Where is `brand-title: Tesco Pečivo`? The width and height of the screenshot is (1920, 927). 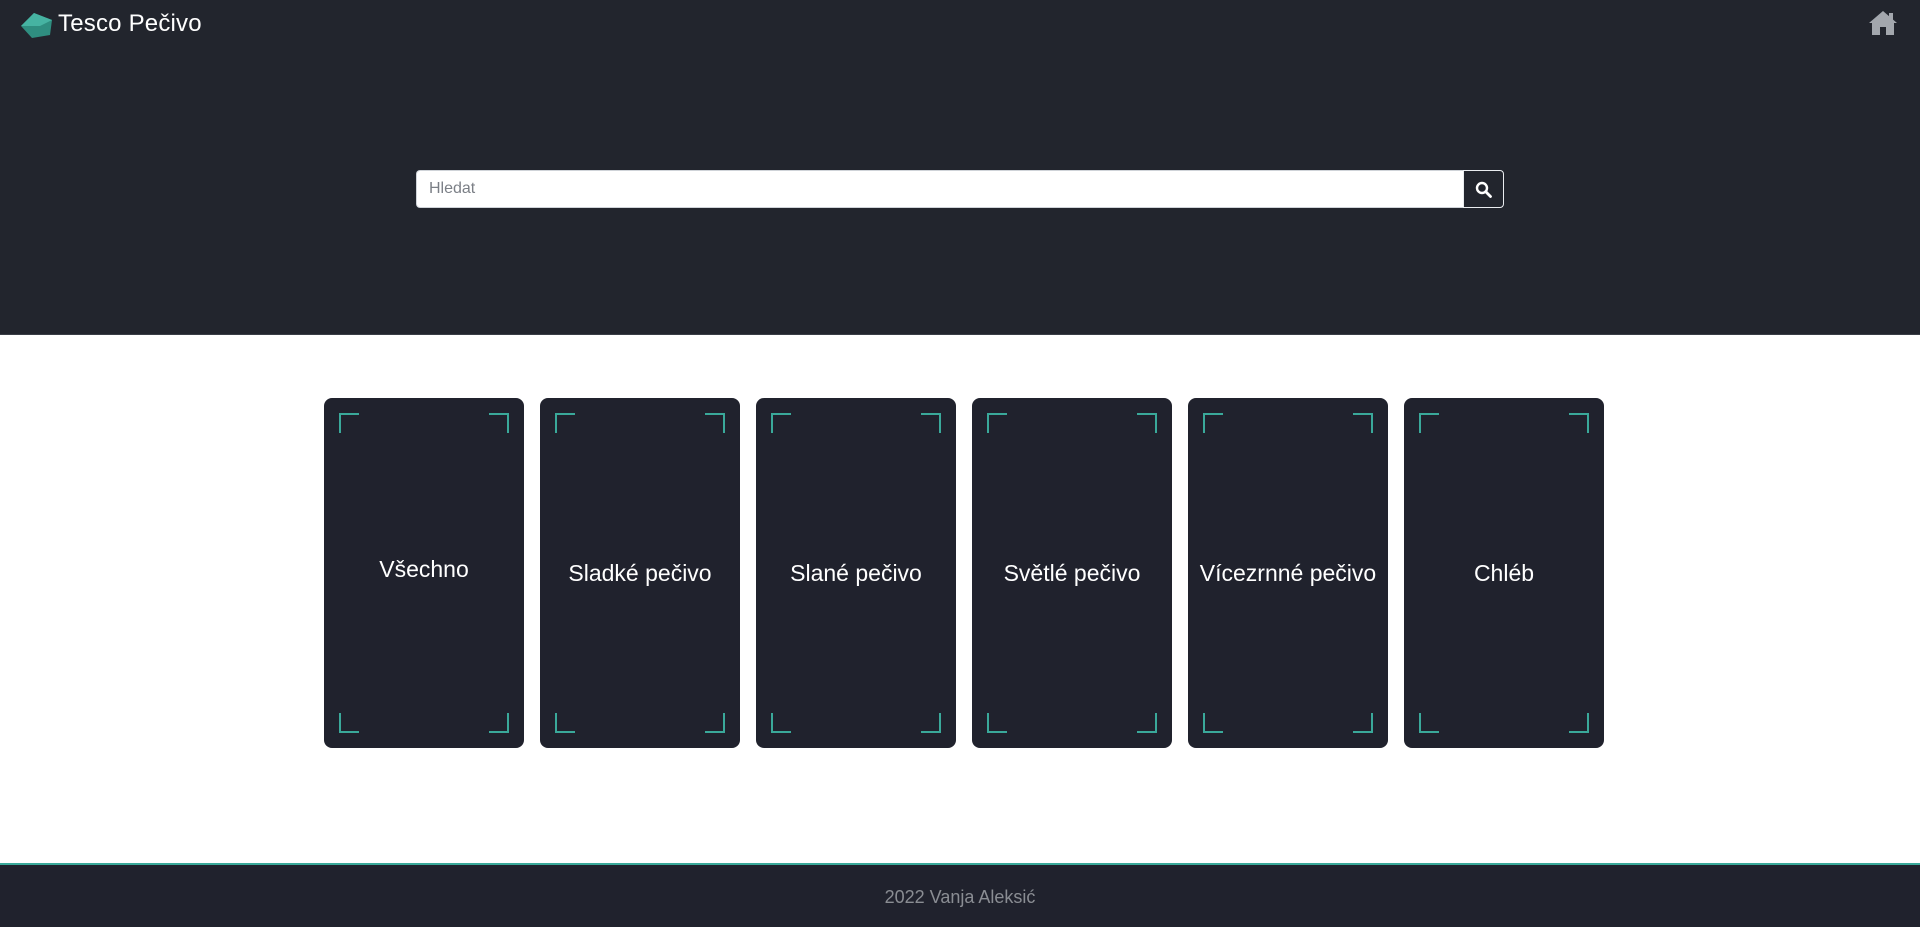
brand-title: Tesco Pečivo is located at coordinates (130, 23).